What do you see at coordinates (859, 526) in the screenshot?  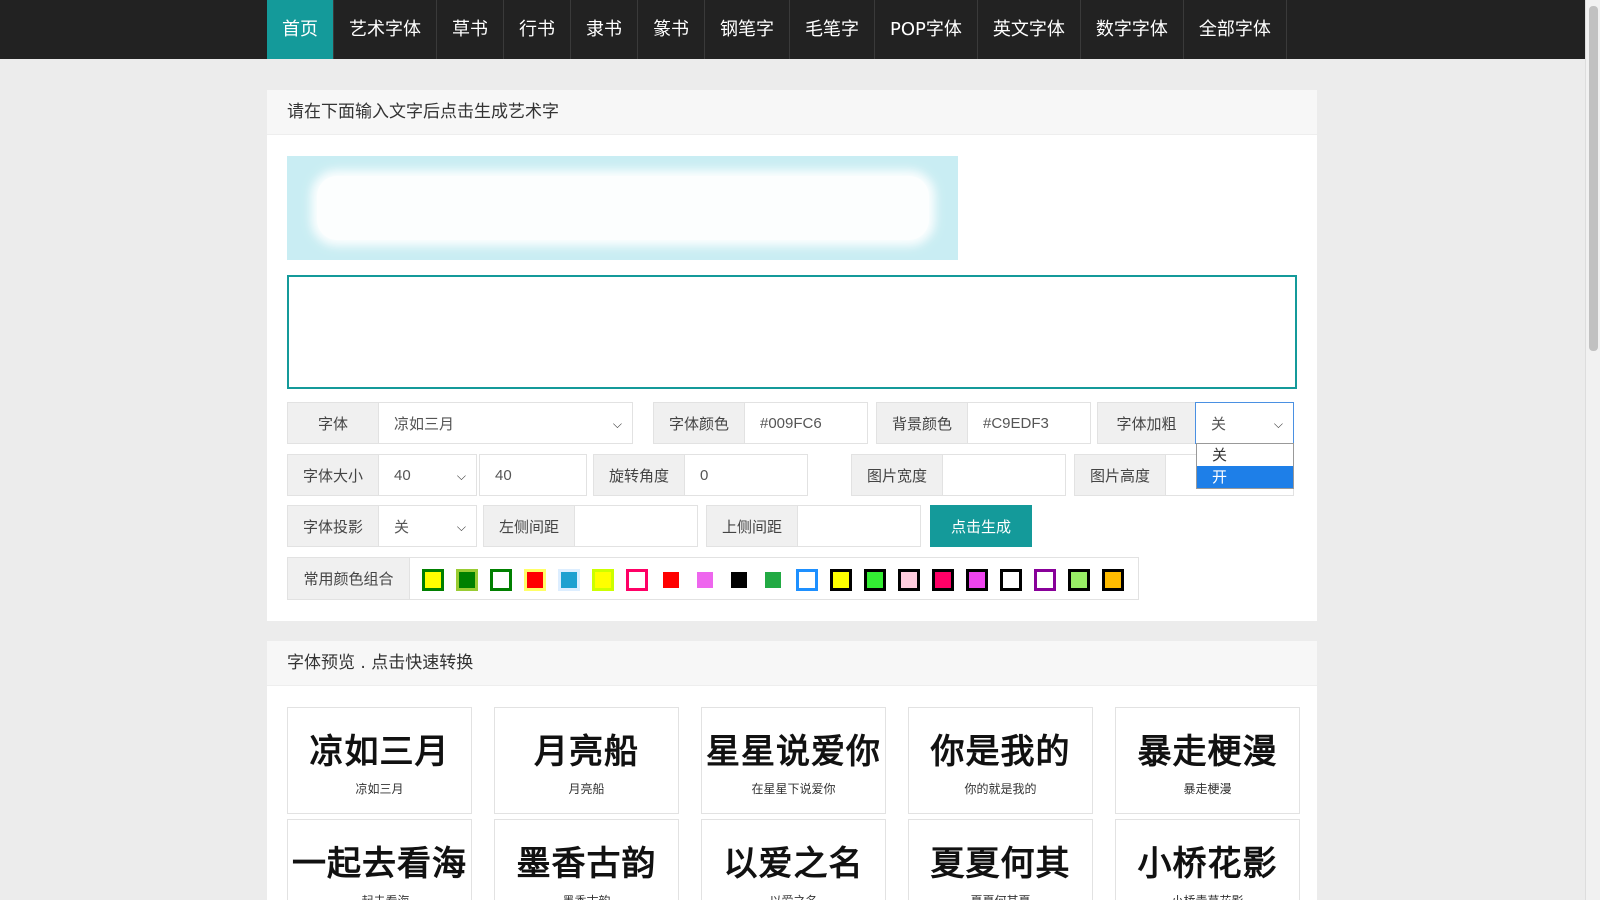 I see `top-margin-input` at bounding box center [859, 526].